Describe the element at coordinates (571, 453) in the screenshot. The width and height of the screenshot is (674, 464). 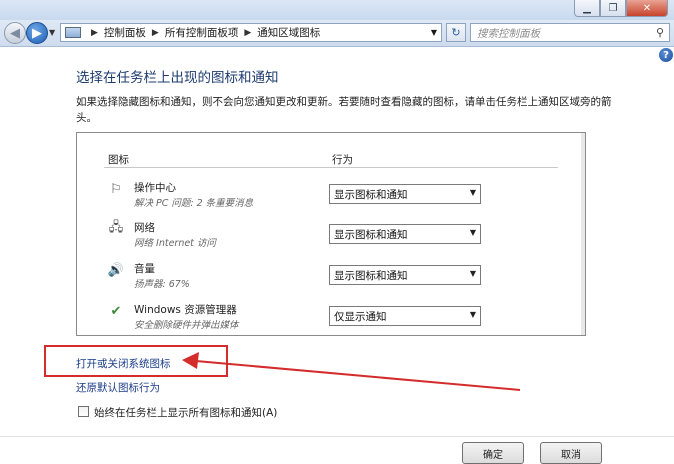
I see `cancel-button: 取消` at that location.